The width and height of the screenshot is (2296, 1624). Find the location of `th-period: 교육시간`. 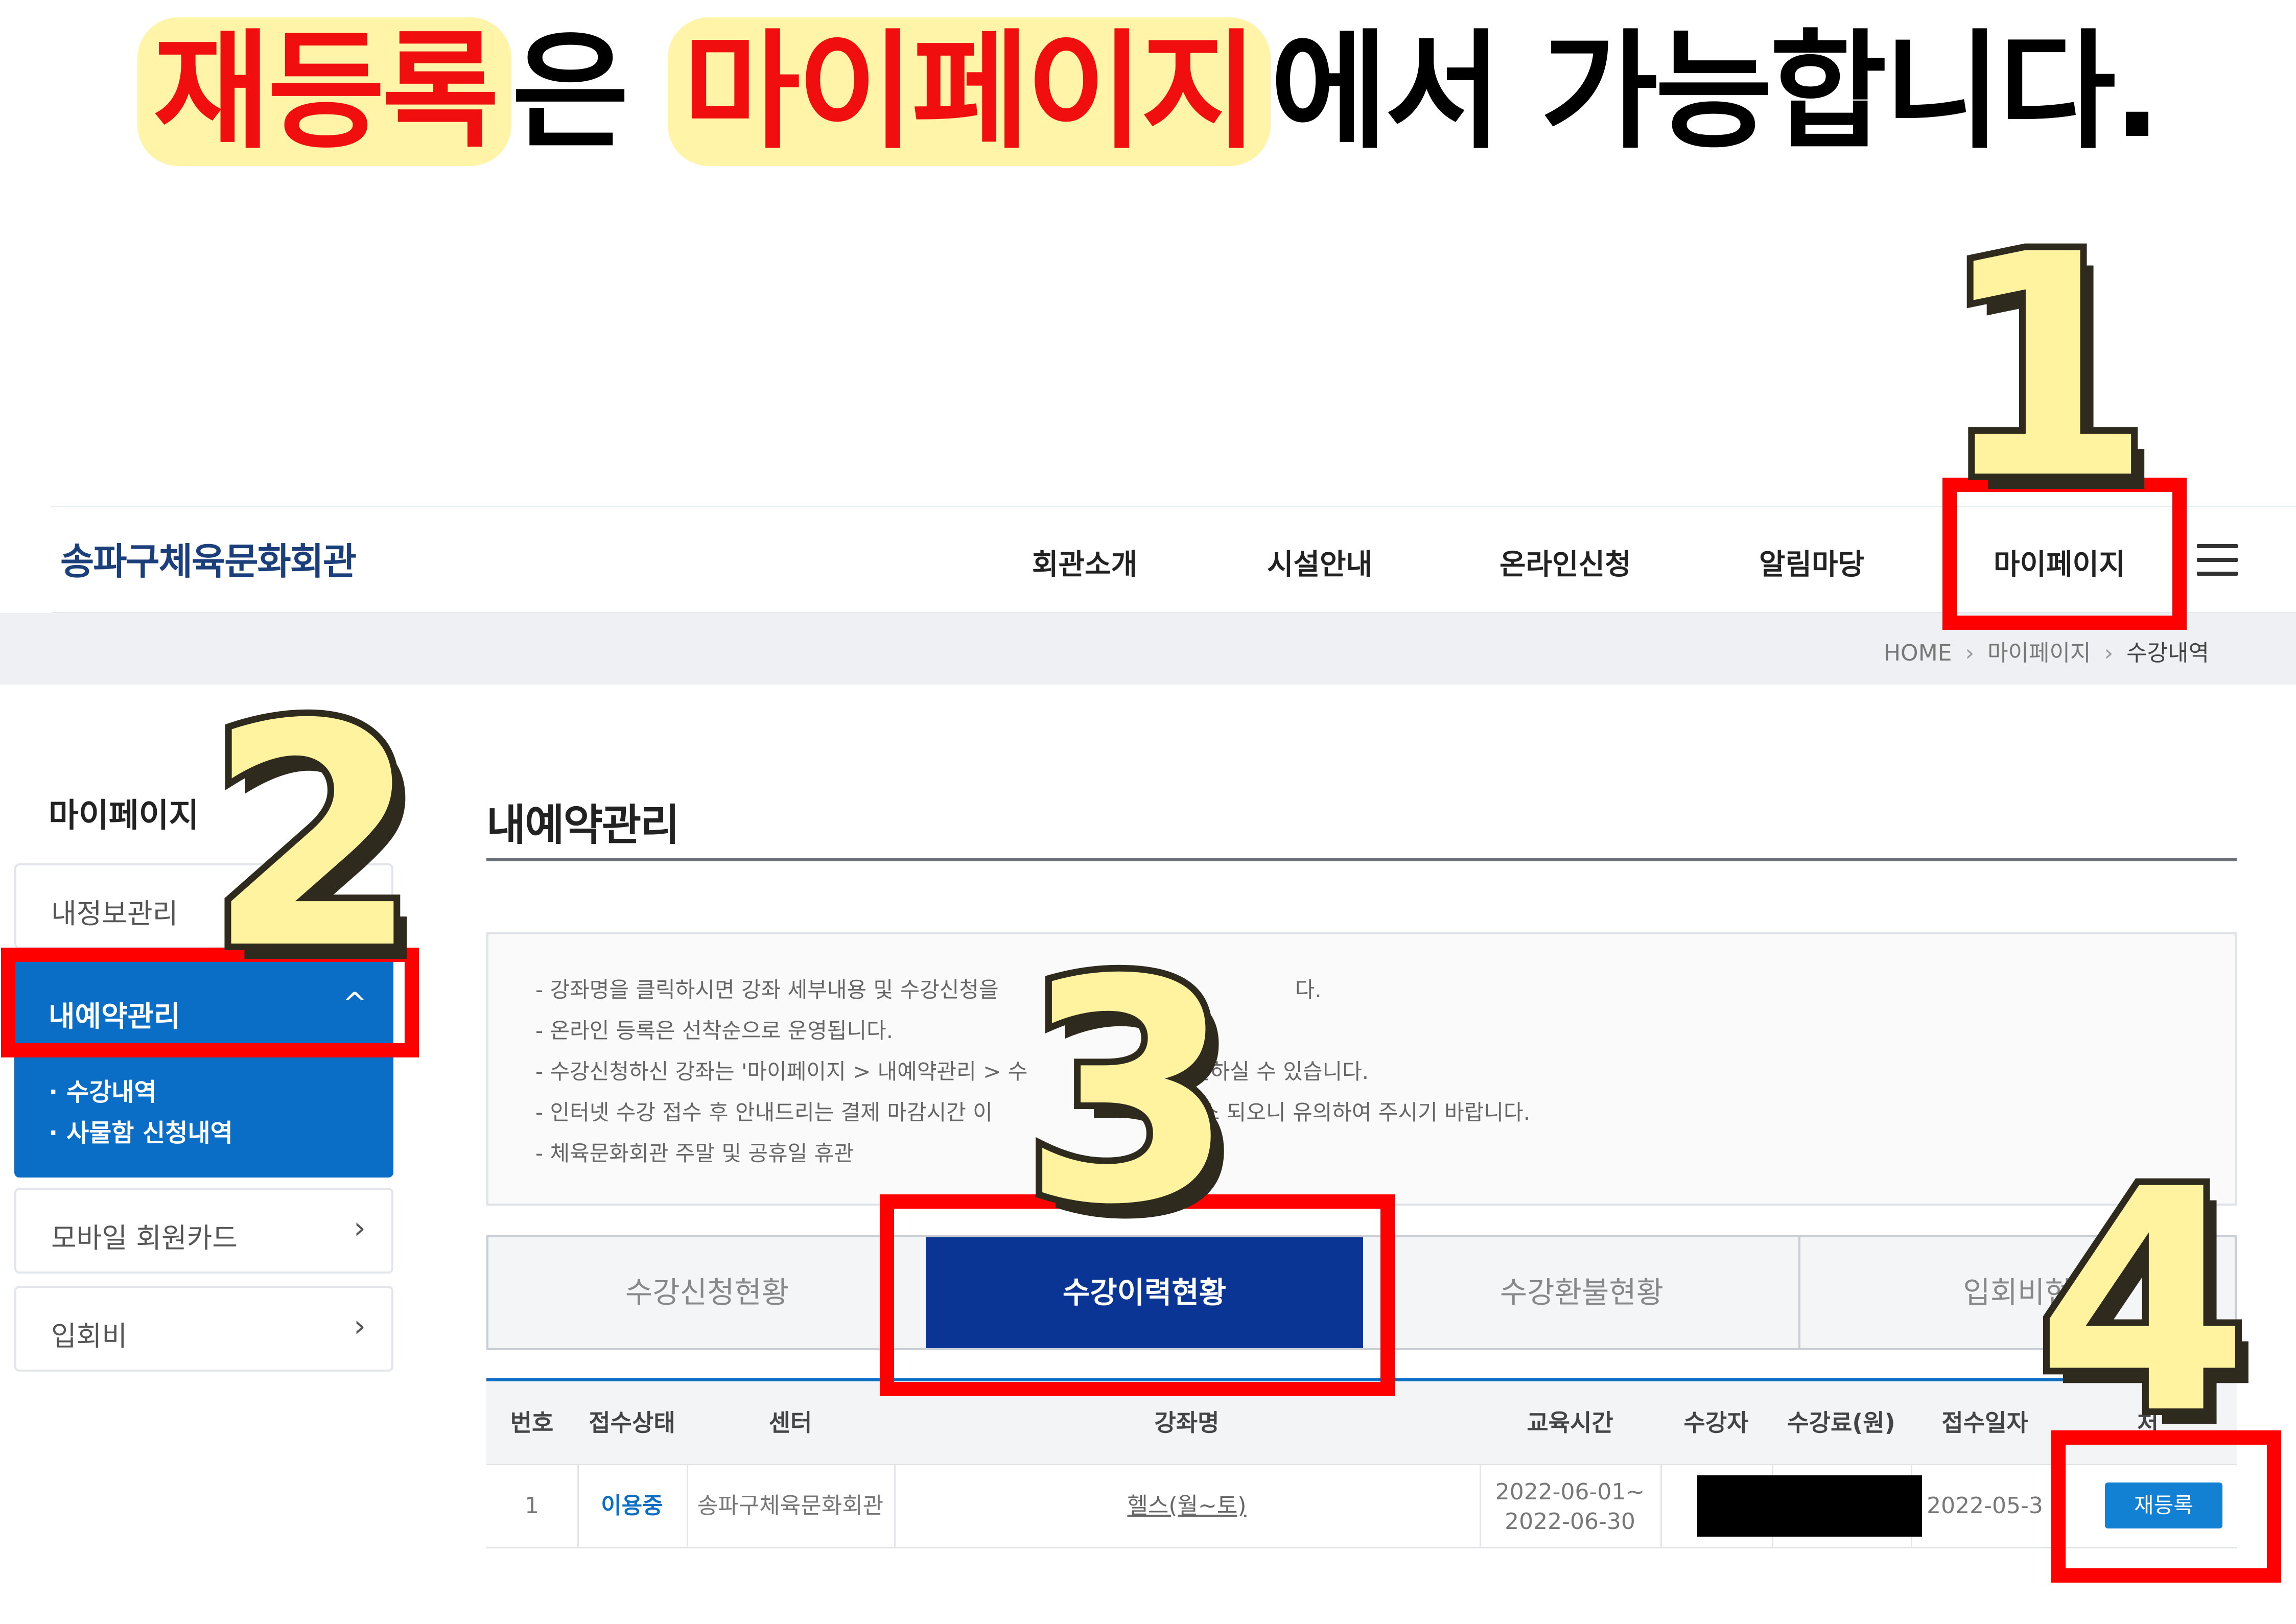

th-period: 교육시간 is located at coordinates (1570, 1423).